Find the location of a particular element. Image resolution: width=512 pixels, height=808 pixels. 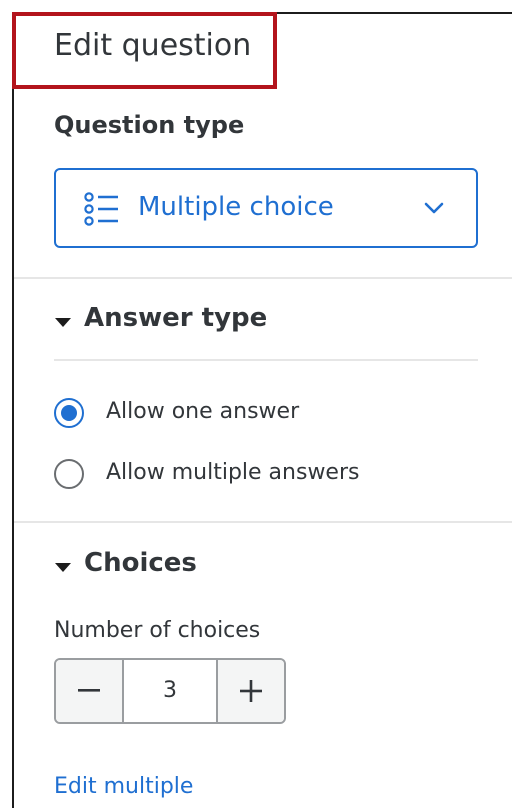

number-of-choices-stepper: 3 is located at coordinates (170, 691).